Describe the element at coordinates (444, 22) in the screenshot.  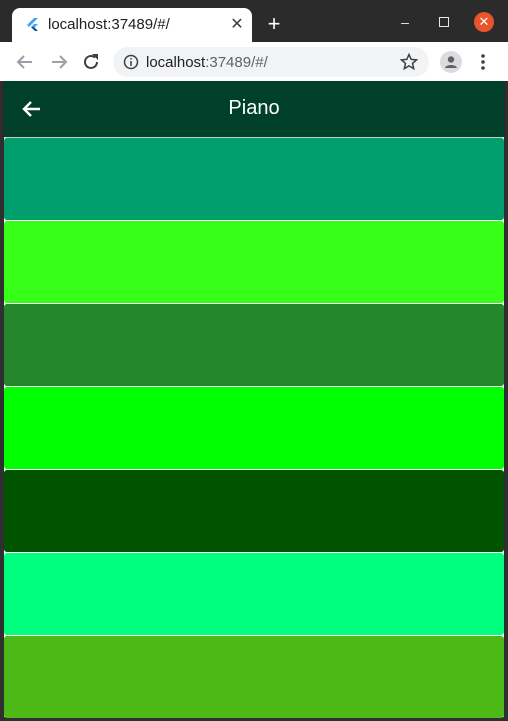
I see `maximize-icon` at that location.